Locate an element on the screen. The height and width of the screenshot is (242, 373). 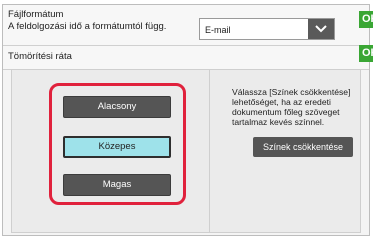
format-ok-button: OK is located at coordinates (366, 19).